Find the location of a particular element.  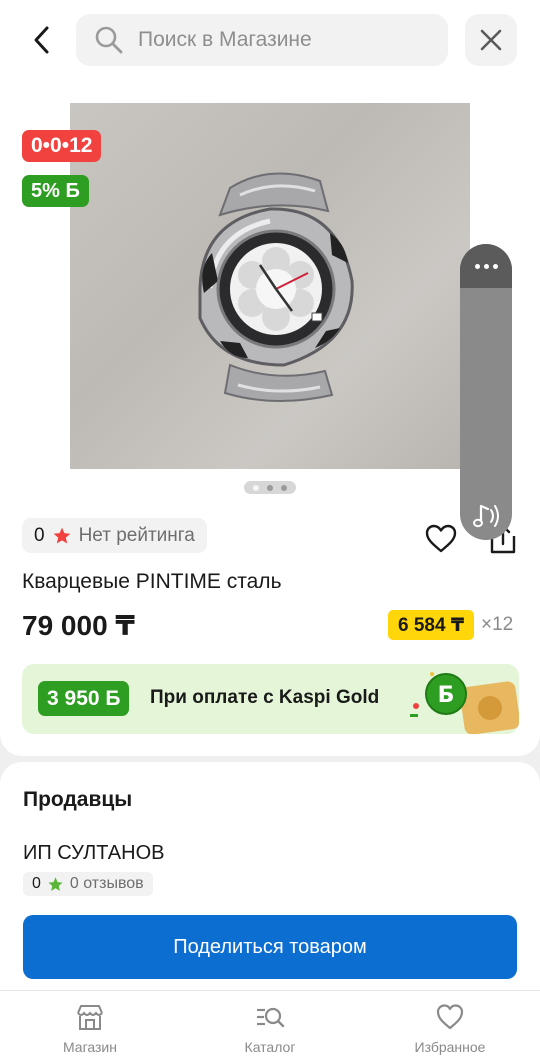

floating-assistant-panel is located at coordinates (486, 392).